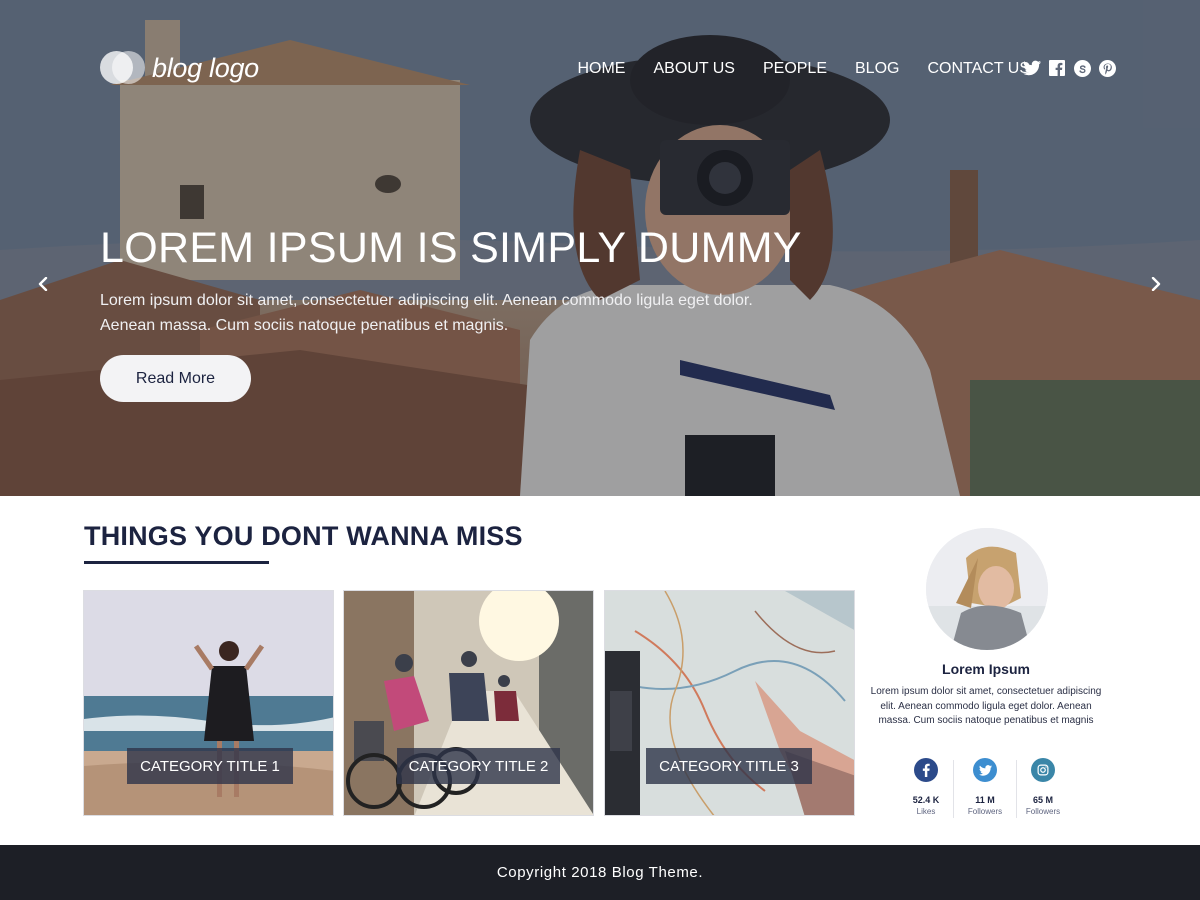  Describe the element at coordinates (205, 67) in the screenshot. I see `logo-text: blog logo` at that location.